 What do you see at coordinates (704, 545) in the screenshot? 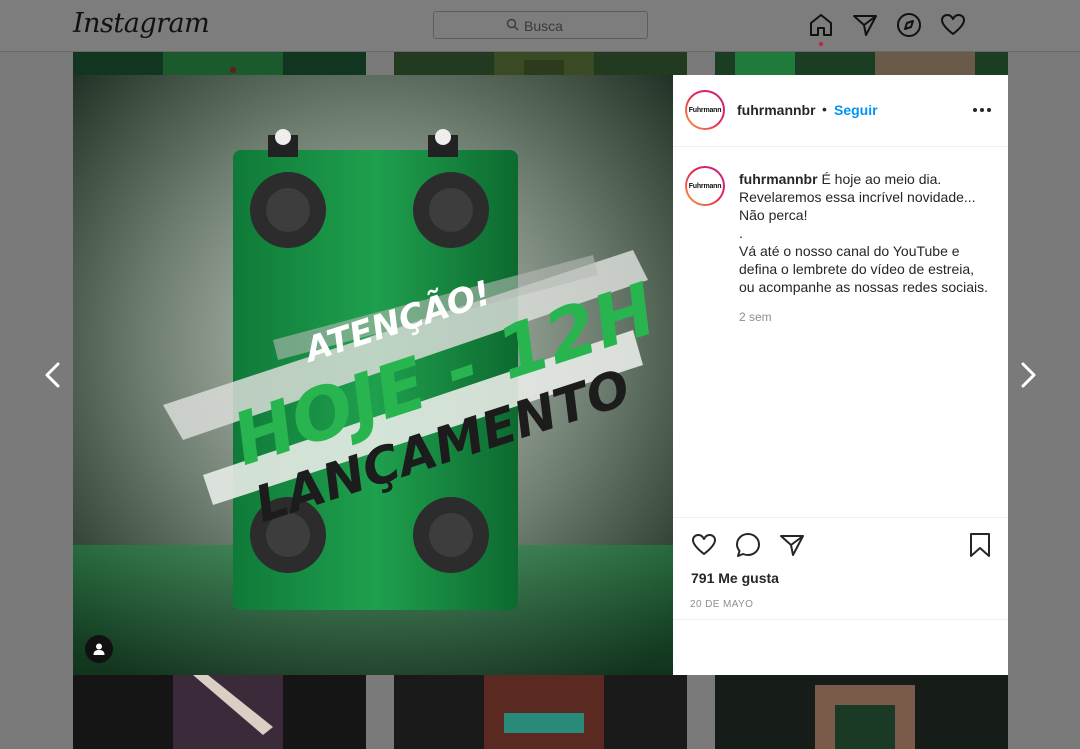
I see `like-icon` at bounding box center [704, 545].